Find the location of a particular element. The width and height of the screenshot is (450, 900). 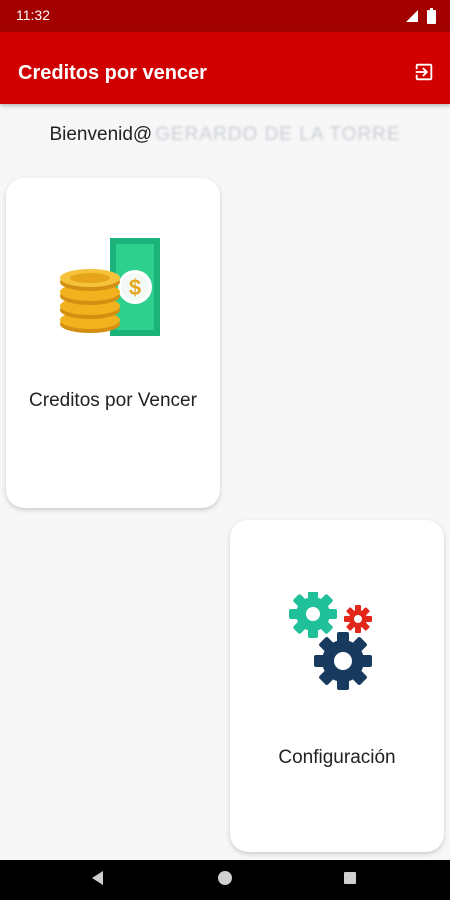

back-button is located at coordinates (98, 880).